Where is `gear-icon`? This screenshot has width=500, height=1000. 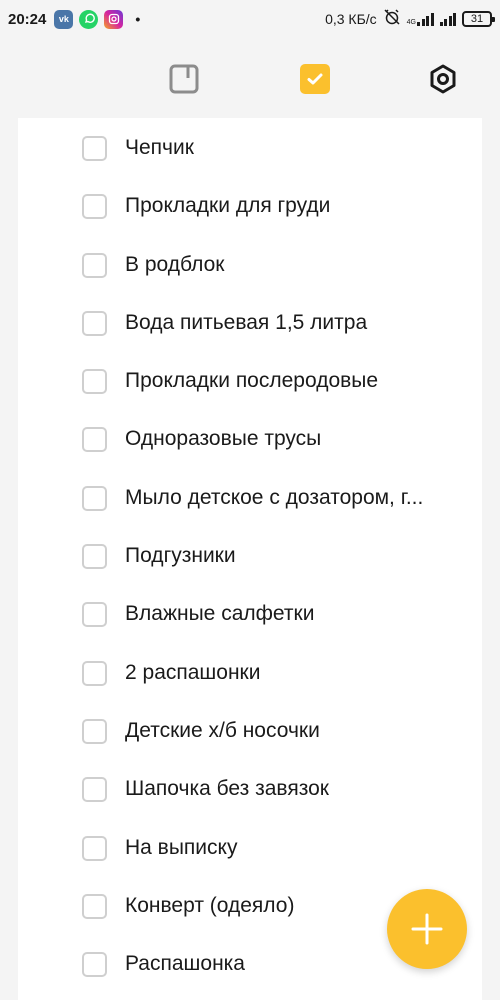 gear-icon is located at coordinates (443, 79).